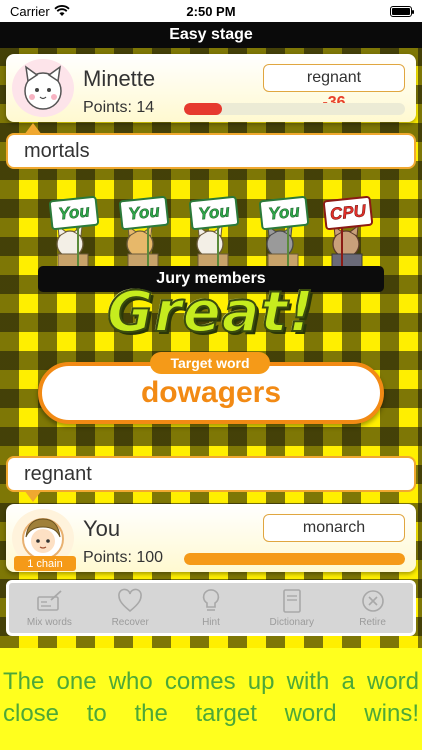 The width and height of the screenshot is (422, 750). I want to click on tool-label: Retire, so click(372, 622).